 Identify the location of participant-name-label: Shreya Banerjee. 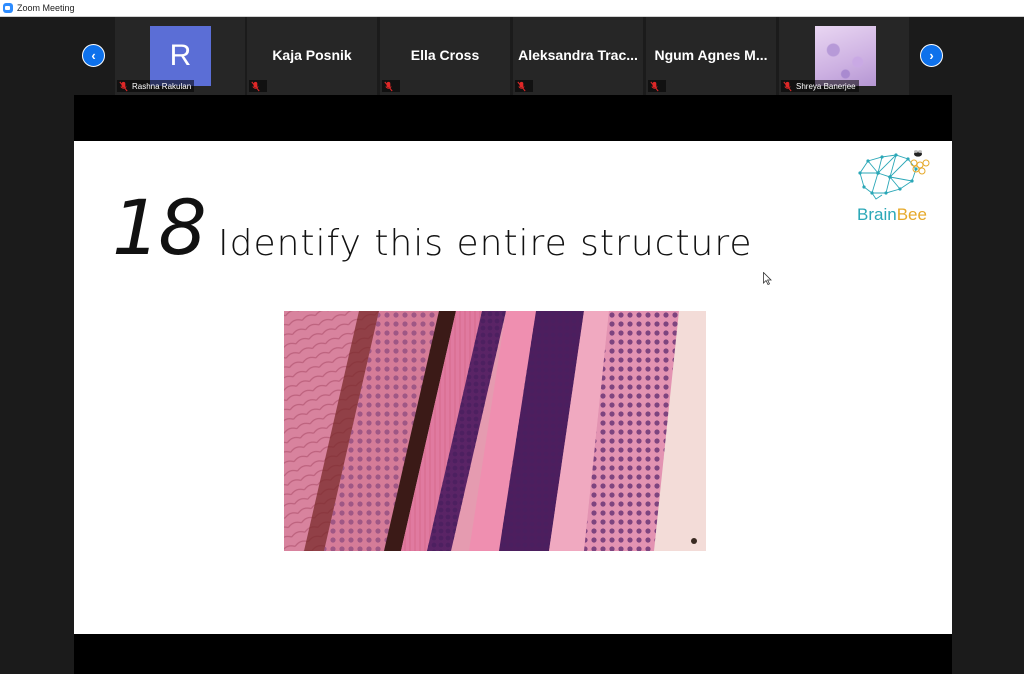
(820, 86).